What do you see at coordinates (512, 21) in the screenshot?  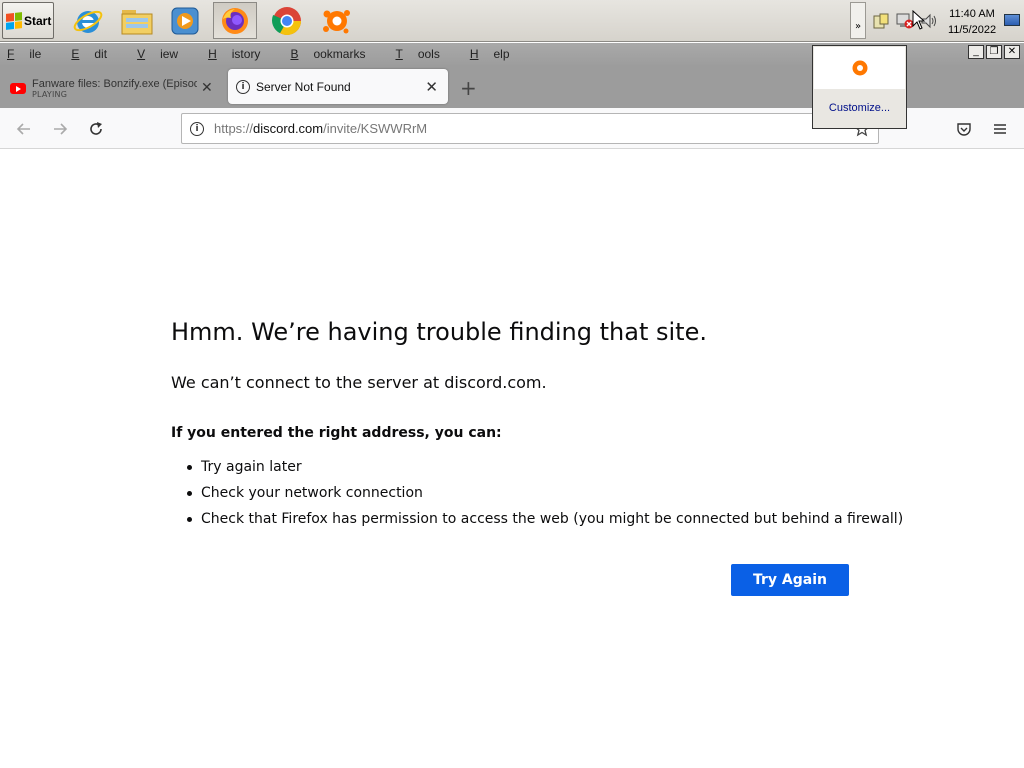 I see `taskbar: Start » 11:40 AM 11/5/2022` at bounding box center [512, 21].